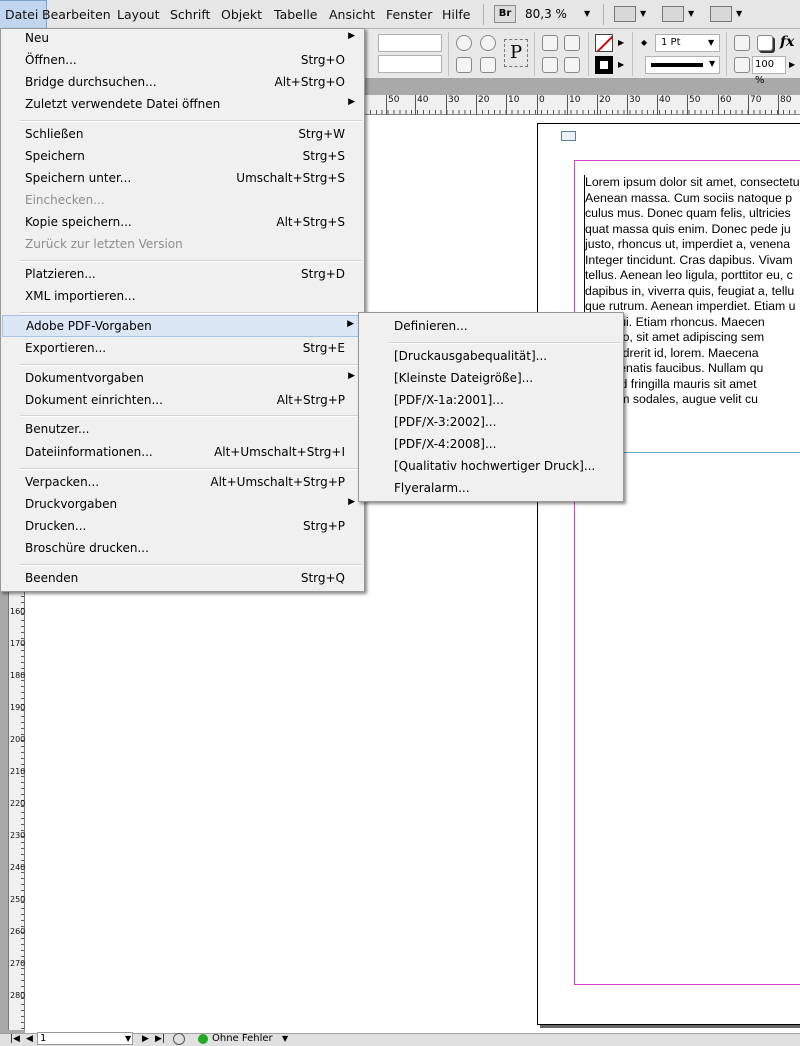  Describe the element at coordinates (182, 275) in the screenshot. I see `menu-item-platzieren: Platzieren... Strg+D` at that location.